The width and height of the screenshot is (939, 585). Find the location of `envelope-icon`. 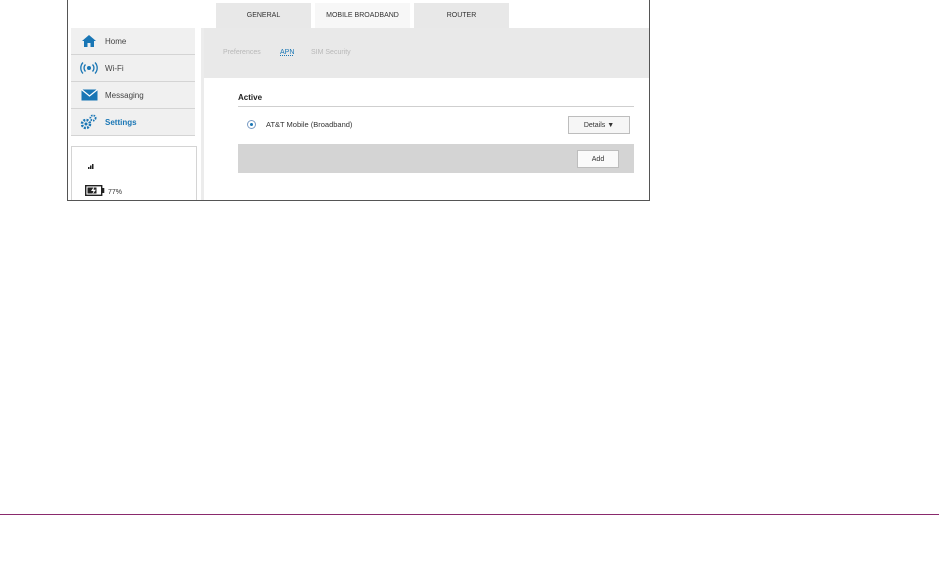

envelope-icon is located at coordinates (89, 95).